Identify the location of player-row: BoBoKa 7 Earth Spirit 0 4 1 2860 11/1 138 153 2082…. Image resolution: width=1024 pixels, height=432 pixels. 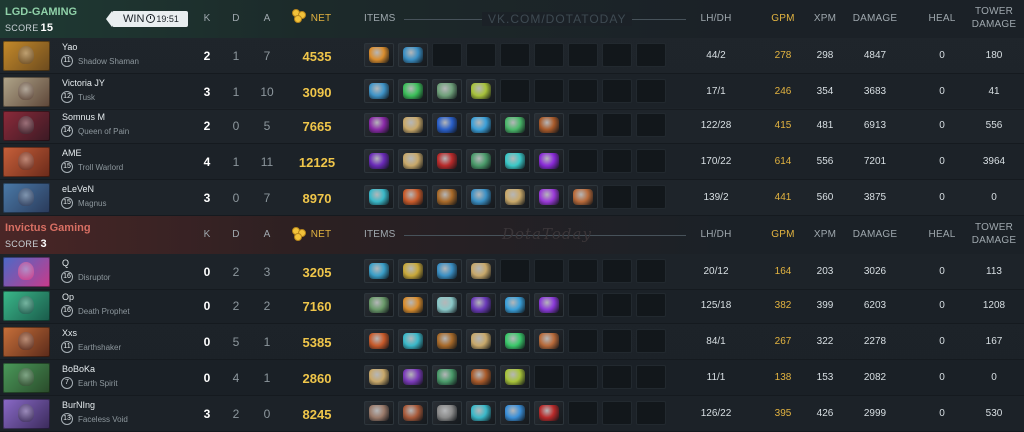
(512, 378).